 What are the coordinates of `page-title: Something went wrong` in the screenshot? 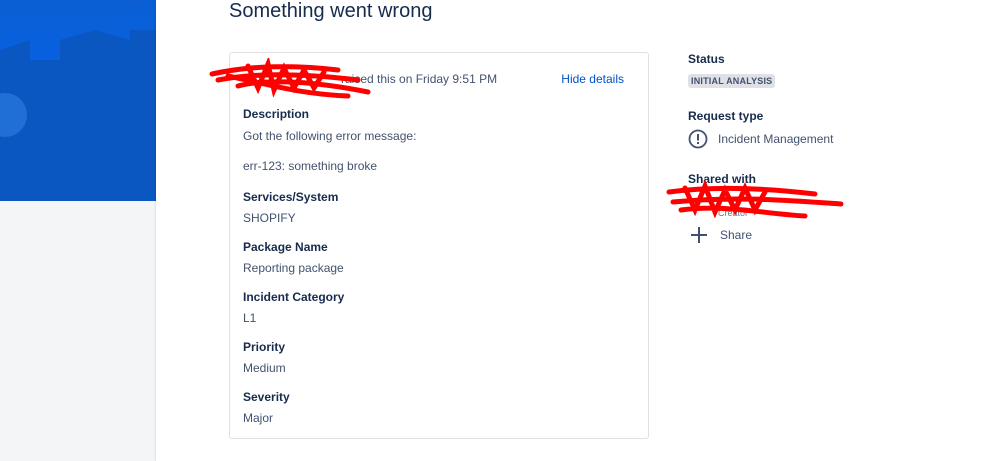 It's located at (331, 11).